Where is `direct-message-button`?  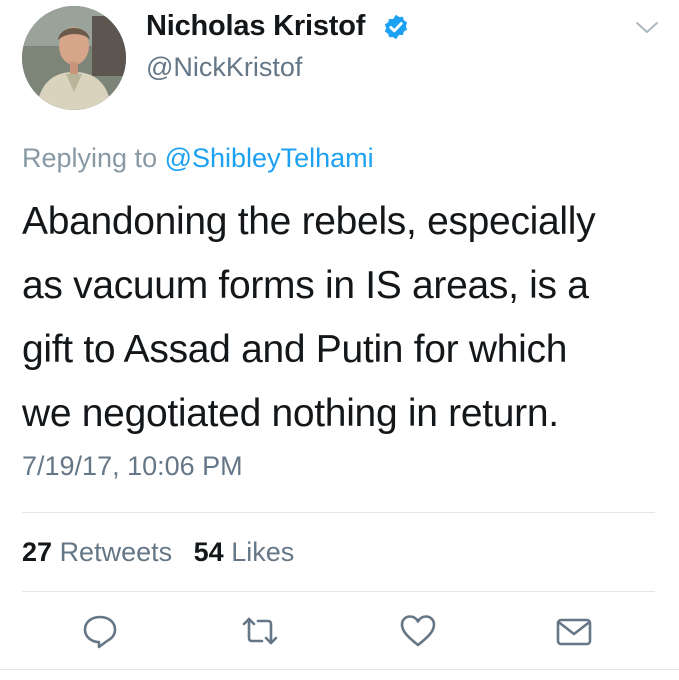
direct-message-button is located at coordinates (574, 631).